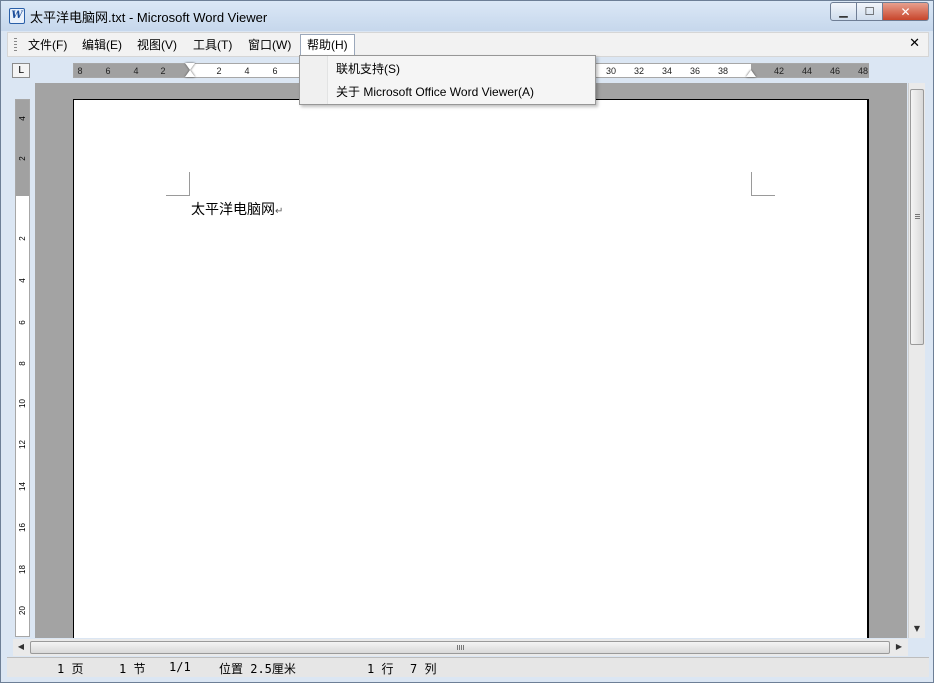 This screenshot has width=934, height=683. Describe the element at coordinates (180, 667) in the screenshot. I see `status-page-of: 1/1` at that location.